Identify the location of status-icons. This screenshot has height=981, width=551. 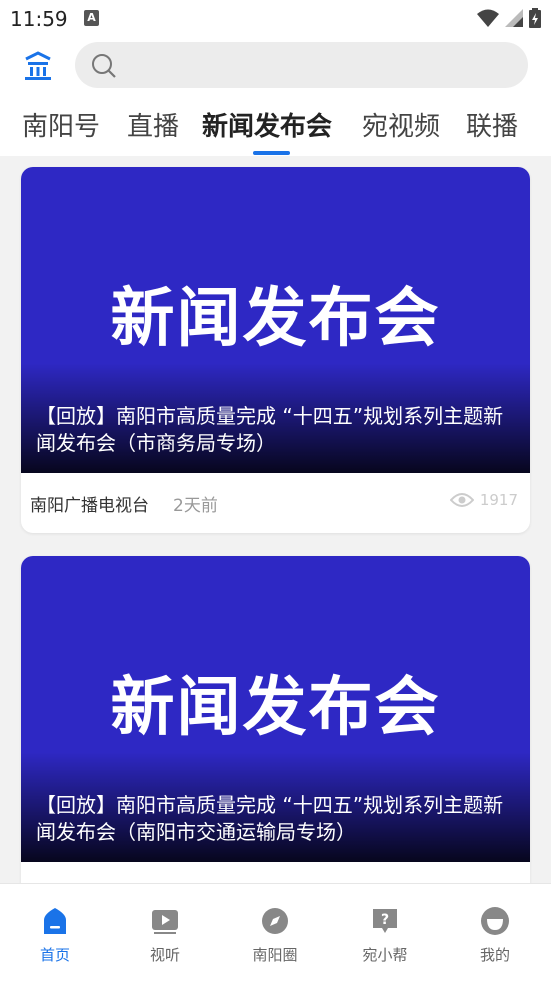
(509, 18).